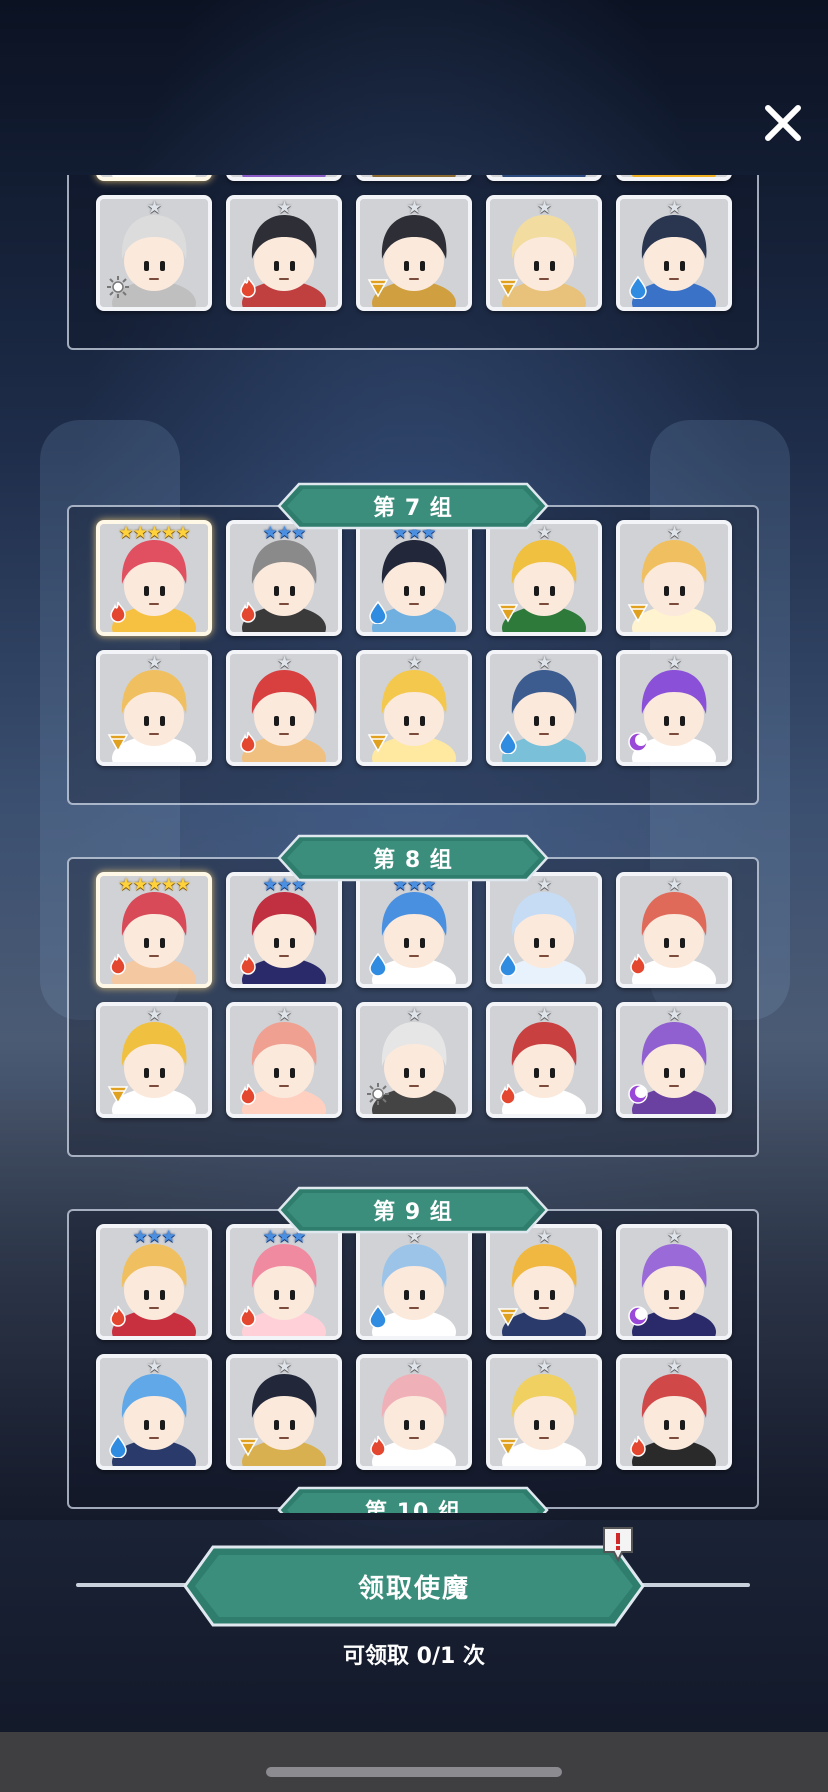 The height and width of the screenshot is (1792, 828). I want to click on claim-button-label: 领取使魔, so click(413, 1588).